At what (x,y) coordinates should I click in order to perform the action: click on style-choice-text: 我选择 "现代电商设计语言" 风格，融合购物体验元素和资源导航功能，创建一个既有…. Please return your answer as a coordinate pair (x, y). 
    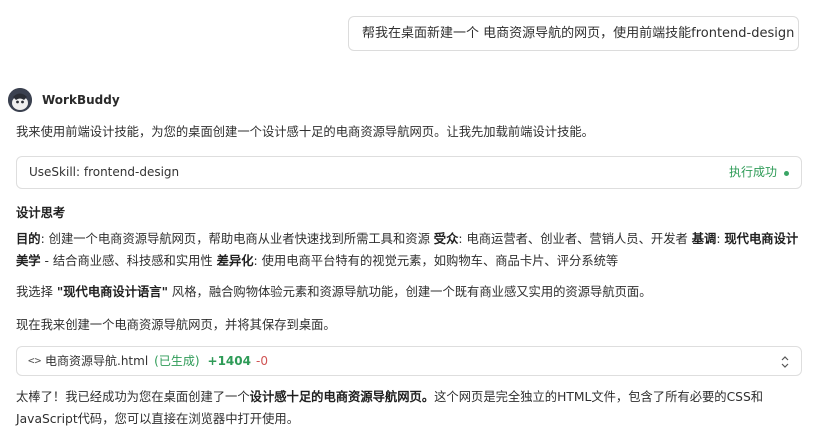
    Looking at the image, I should click on (334, 292).